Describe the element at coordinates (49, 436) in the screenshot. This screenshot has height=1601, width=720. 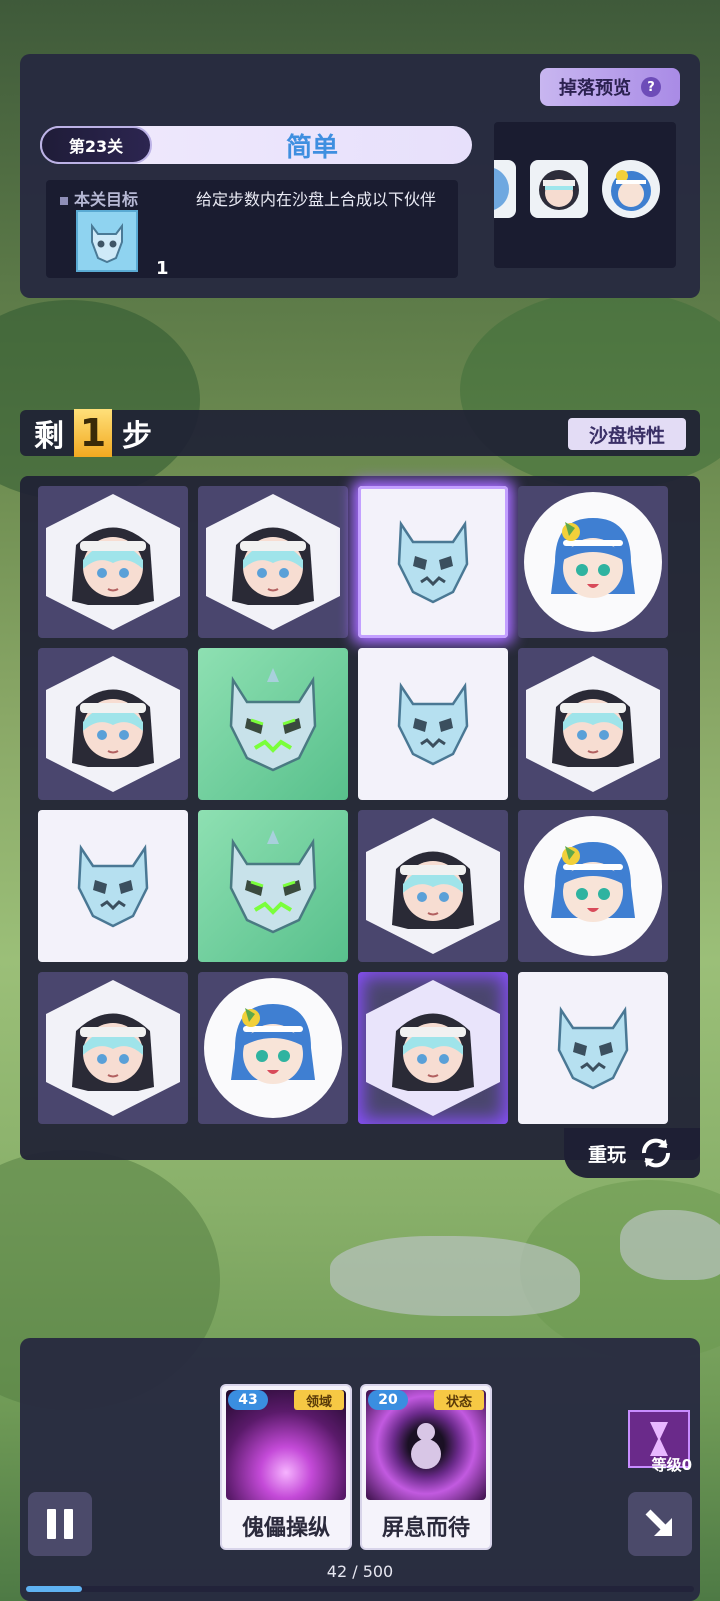
I see `steps-prefix: 剩` at that location.